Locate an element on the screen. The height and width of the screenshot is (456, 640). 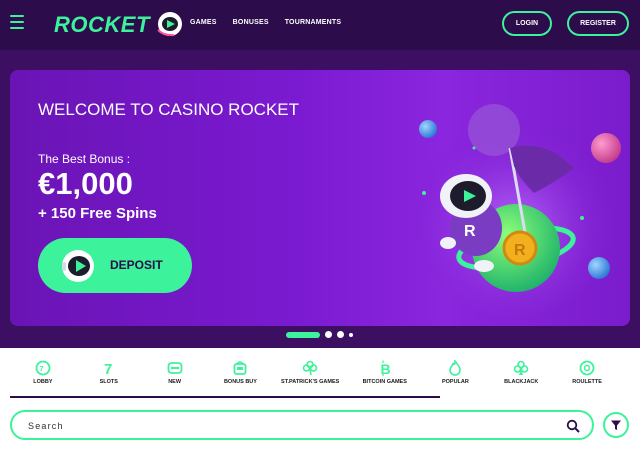
filter-icon is located at coordinates (616, 425).